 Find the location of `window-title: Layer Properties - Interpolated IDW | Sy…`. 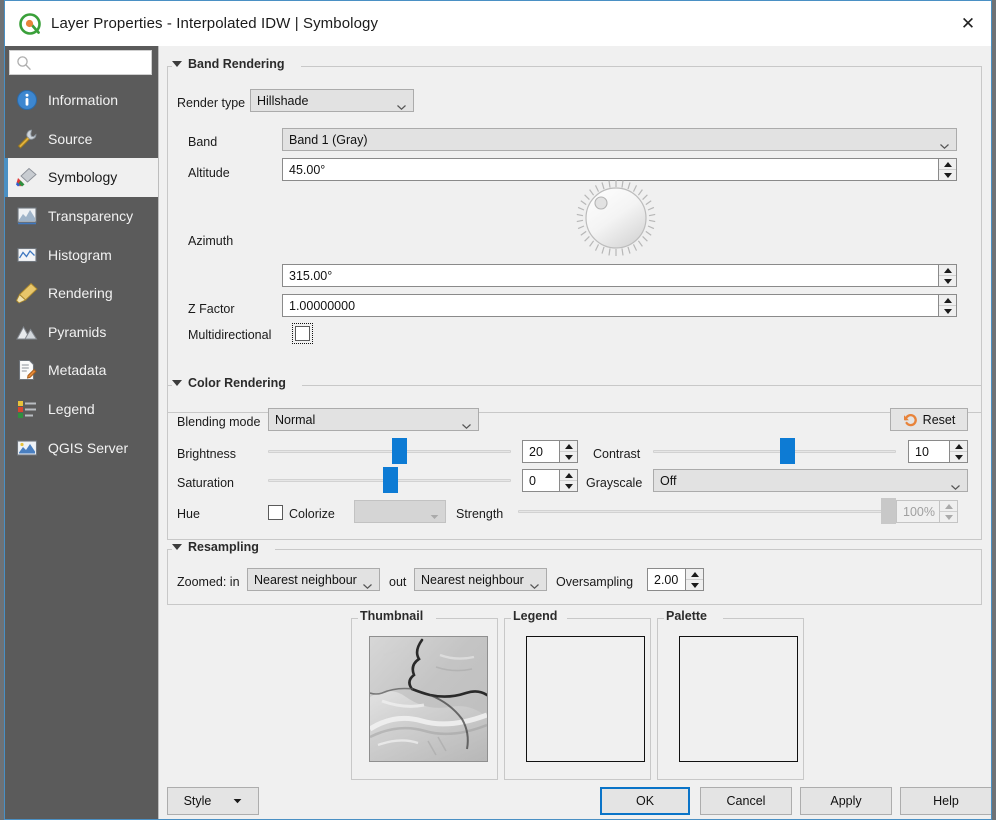

window-title: Layer Properties - Interpolated IDW | Sy… is located at coordinates (215, 23).